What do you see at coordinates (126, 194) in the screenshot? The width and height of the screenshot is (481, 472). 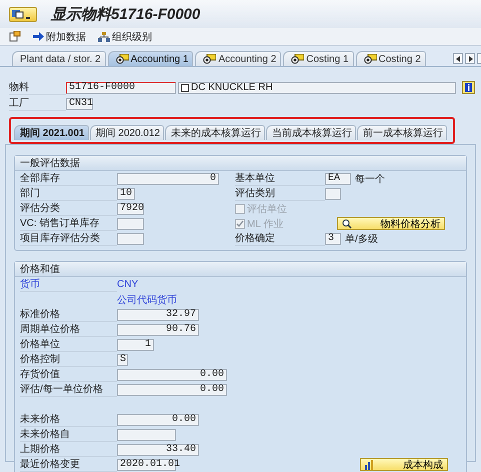 I see `display-field: 10` at bounding box center [126, 194].